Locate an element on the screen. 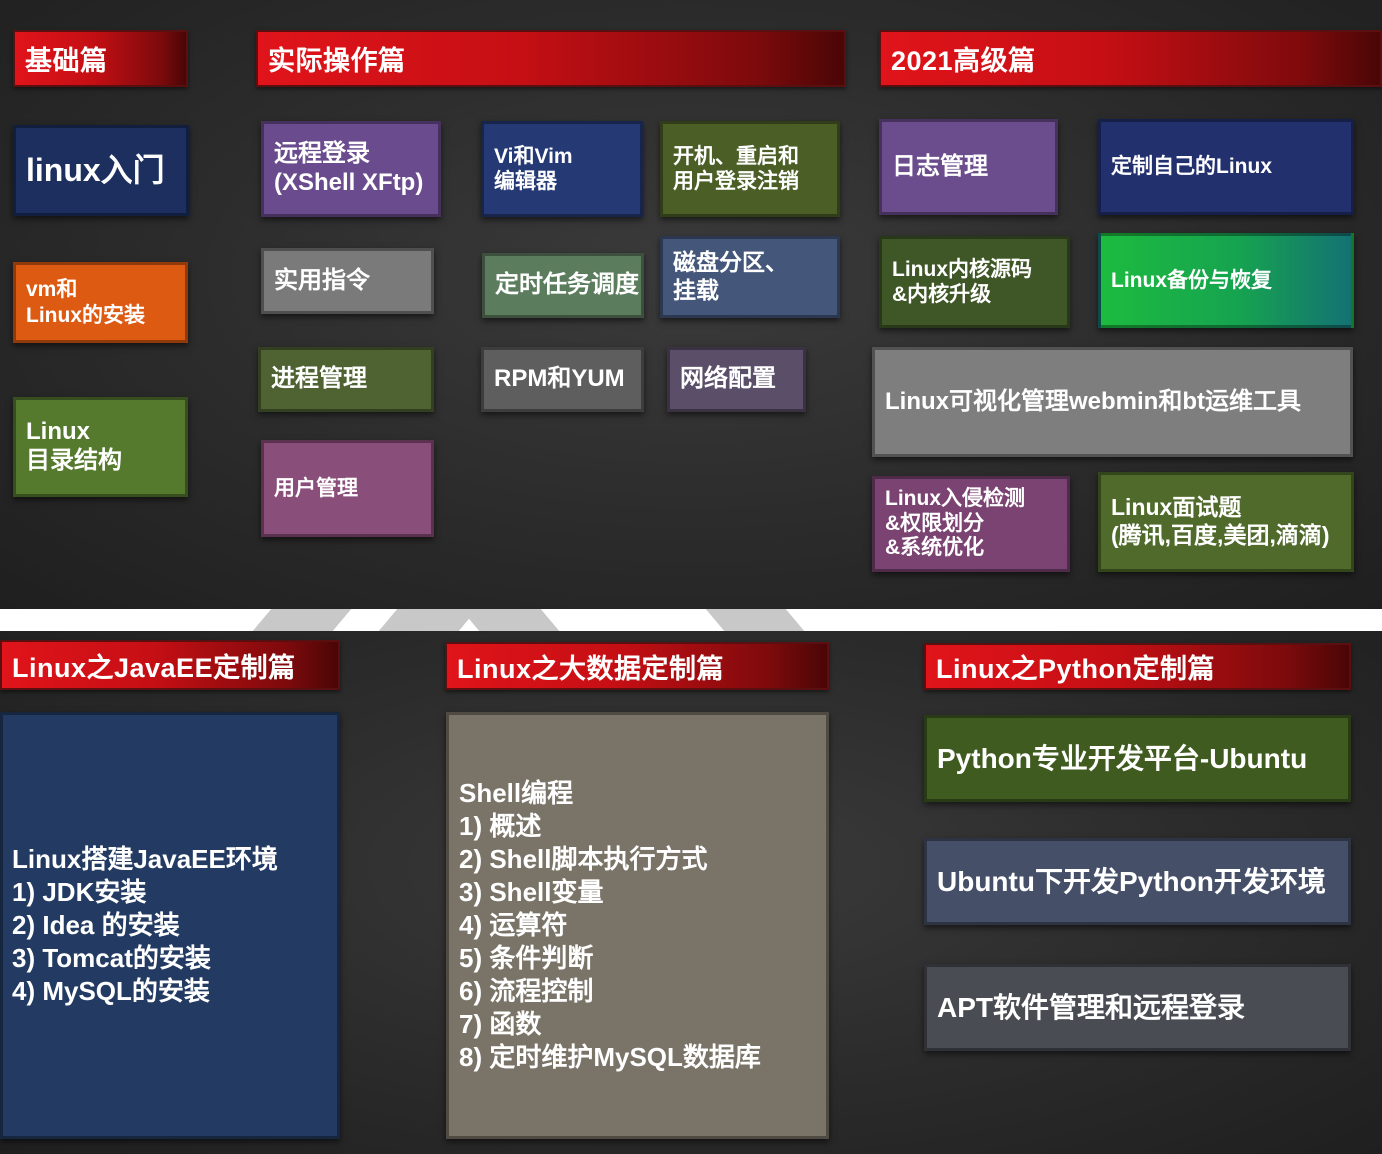 The width and height of the screenshot is (1382, 1154). bigdata-list-item: 5) 条件判断 is located at coordinates (526, 958).